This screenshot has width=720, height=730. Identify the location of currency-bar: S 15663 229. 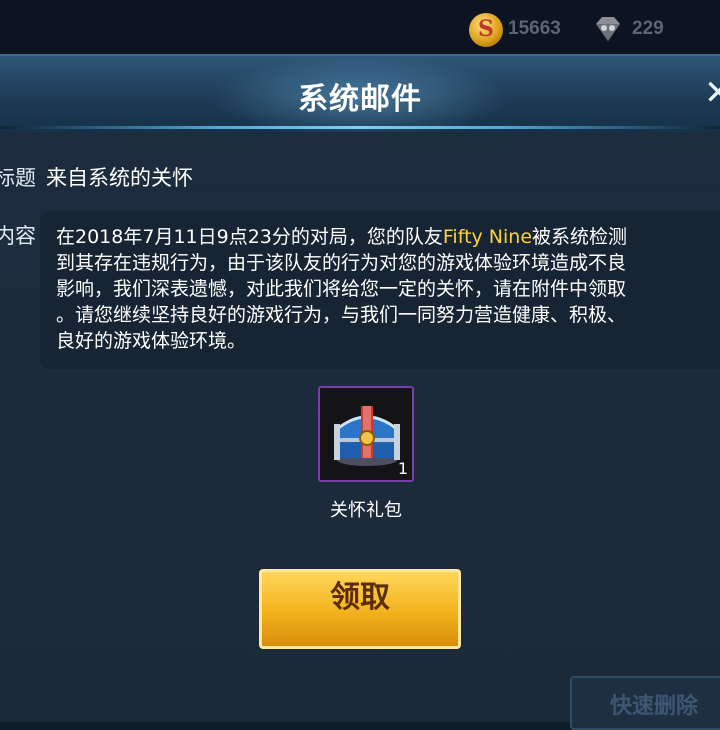
(360, 31).